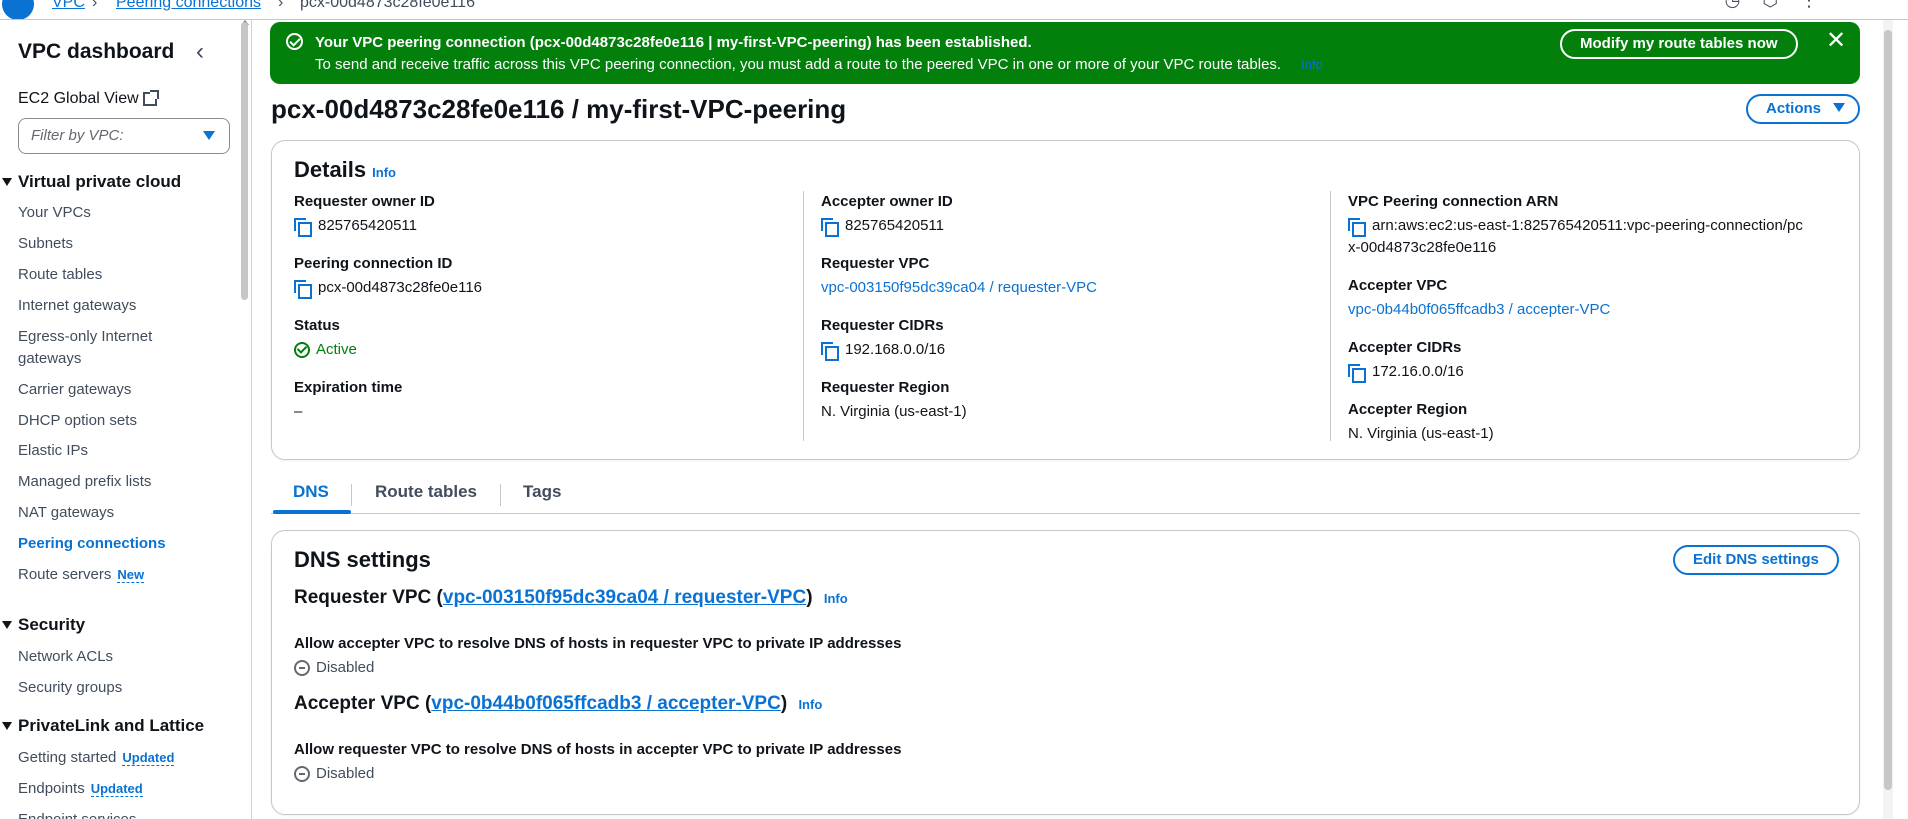  What do you see at coordinates (348, 401) in the screenshot?
I see `expiration-time-field: Expiration time –` at bounding box center [348, 401].